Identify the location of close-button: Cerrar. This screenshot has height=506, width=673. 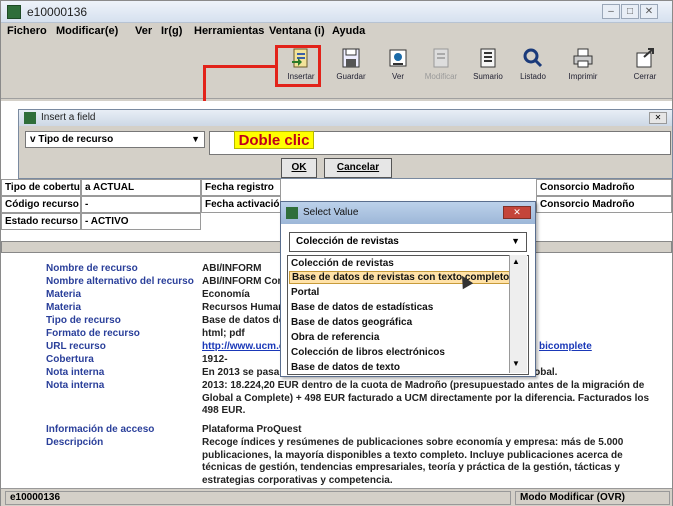
(645, 71).